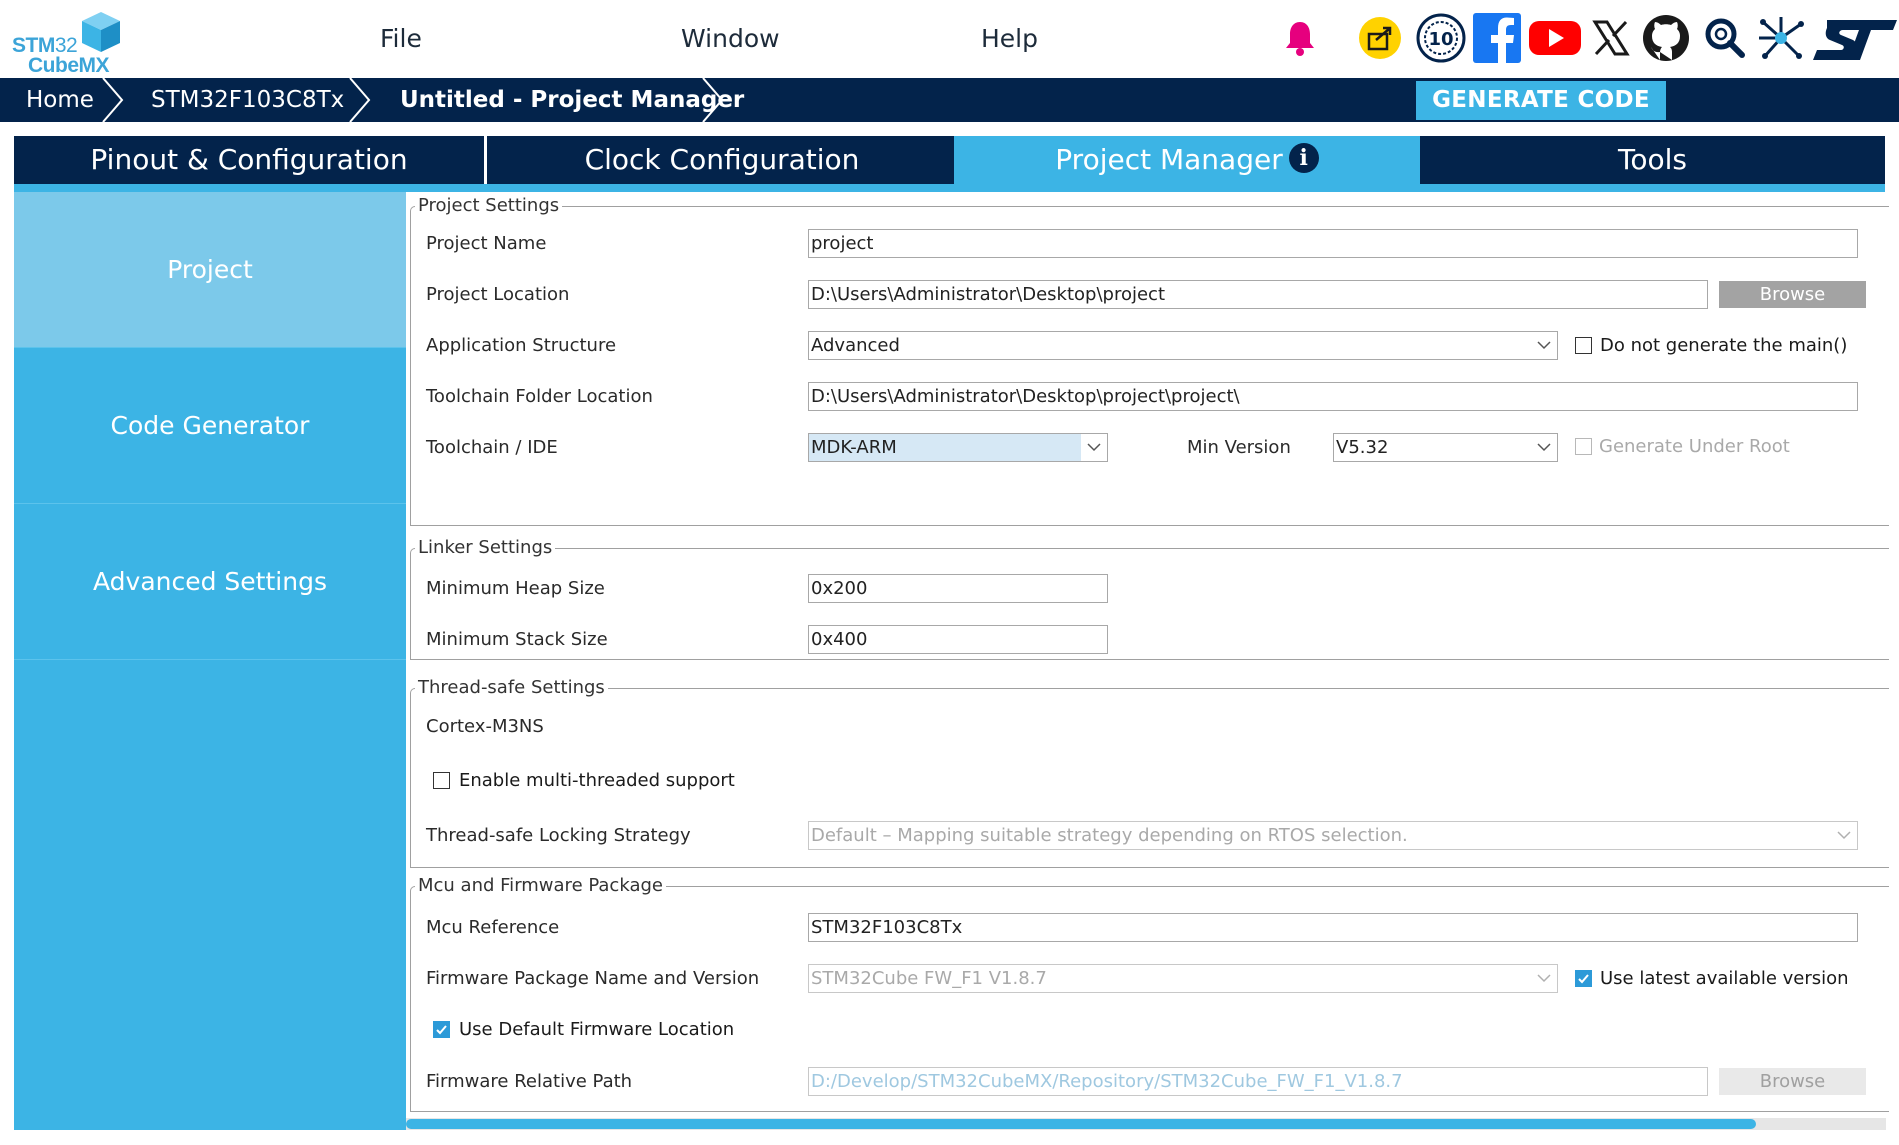  Describe the element at coordinates (493, 927) in the screenshot. I see `mcu-reference-label: Mcu Reference` at that location.